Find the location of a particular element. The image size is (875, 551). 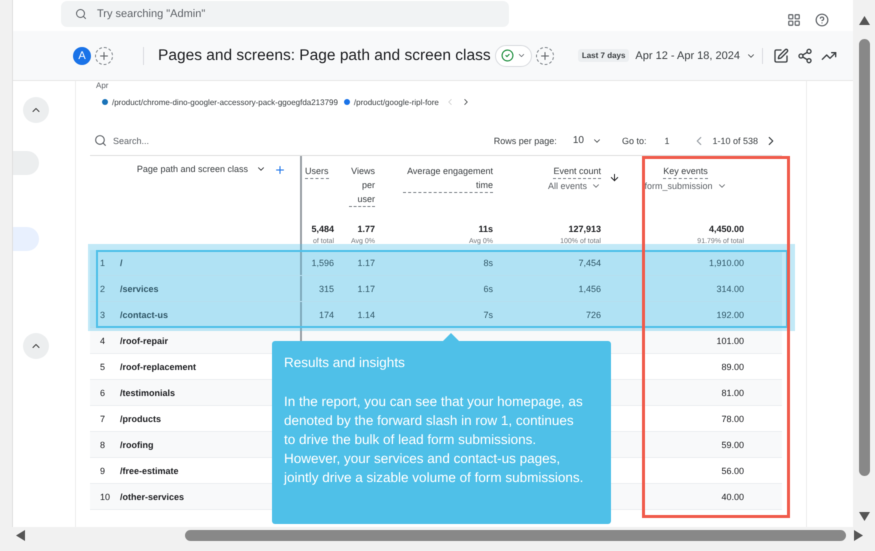

table-cell: 56.00 is located at coordinates (732, 471).